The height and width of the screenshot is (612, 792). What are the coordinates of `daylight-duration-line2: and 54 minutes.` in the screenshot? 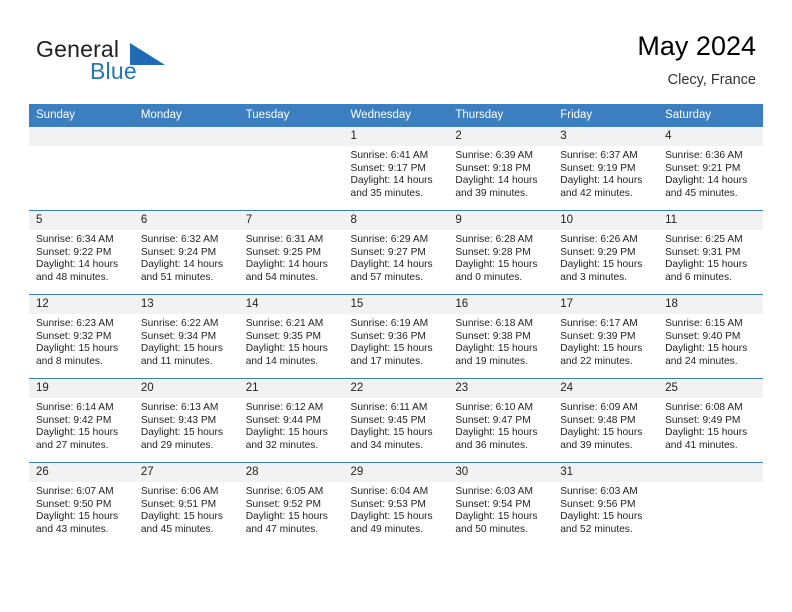 It's located at (282, 277).